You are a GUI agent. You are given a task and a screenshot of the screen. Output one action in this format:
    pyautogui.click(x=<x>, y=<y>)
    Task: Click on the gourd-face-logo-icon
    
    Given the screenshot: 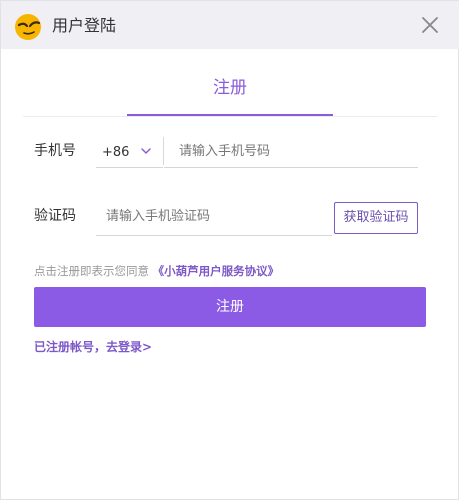 What is the action you would take?
    pyautogui.click(x=28, y=27)
    